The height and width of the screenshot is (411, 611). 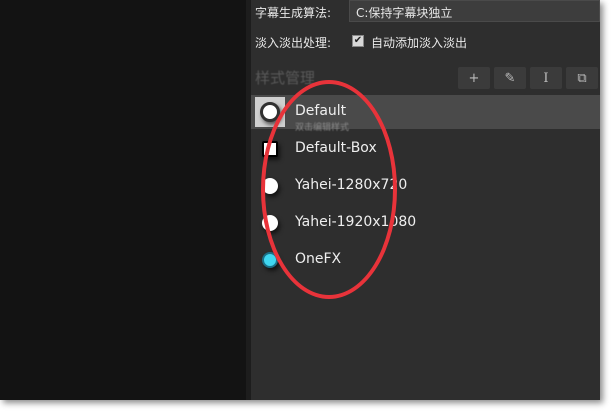 What do you see at coordinates (321, 111) in the screenshot?
I see `style-item-label: Default` at bounding box center [321, 111].